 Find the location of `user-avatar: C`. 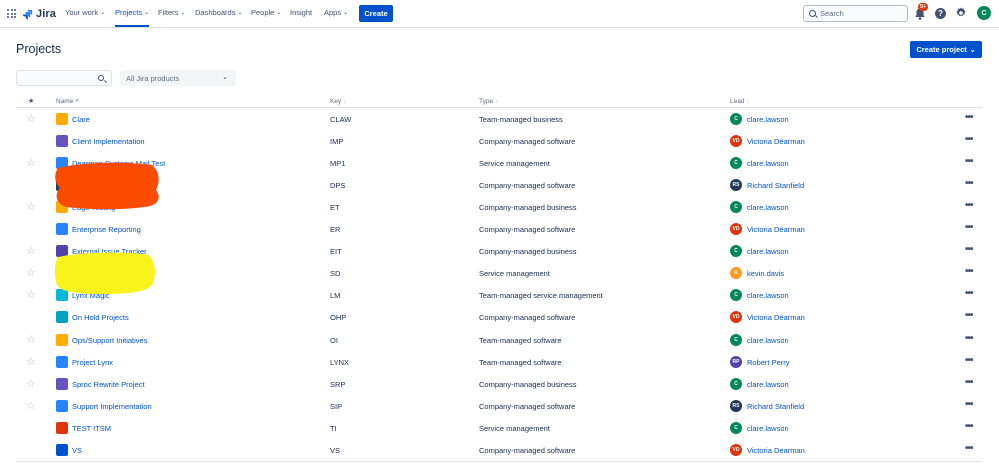

user-avatar: C is located at coordinates (984, 13).